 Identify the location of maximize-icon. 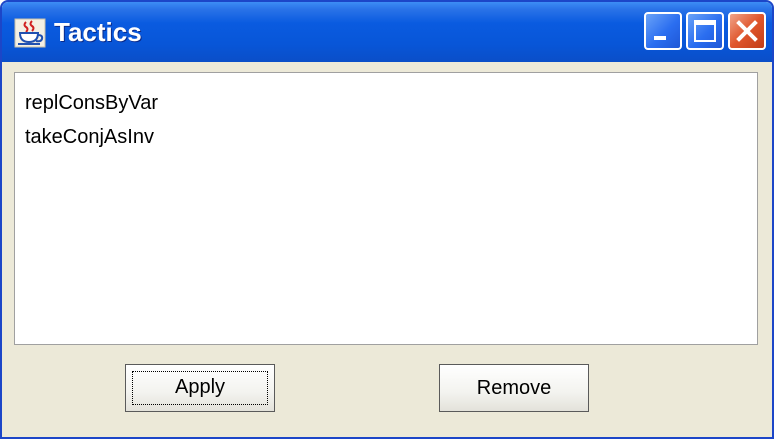
(705, 31).